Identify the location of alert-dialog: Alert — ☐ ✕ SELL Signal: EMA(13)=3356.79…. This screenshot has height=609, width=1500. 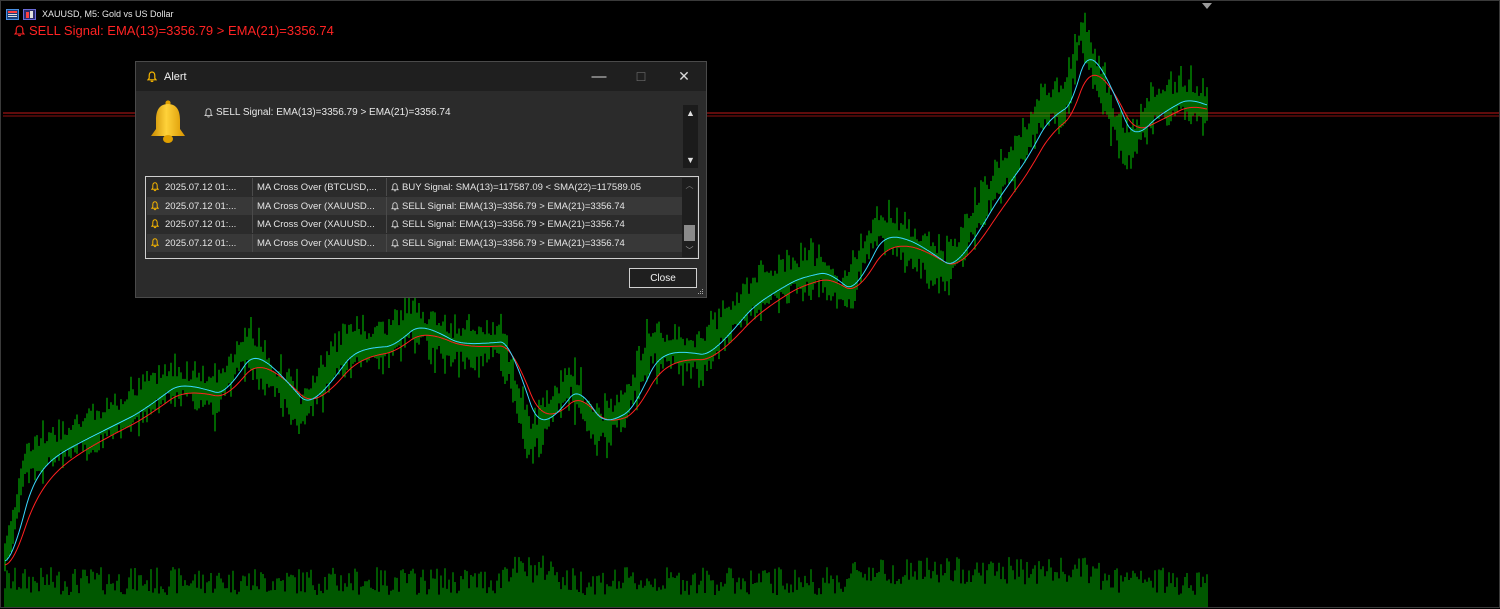
(421, 179).